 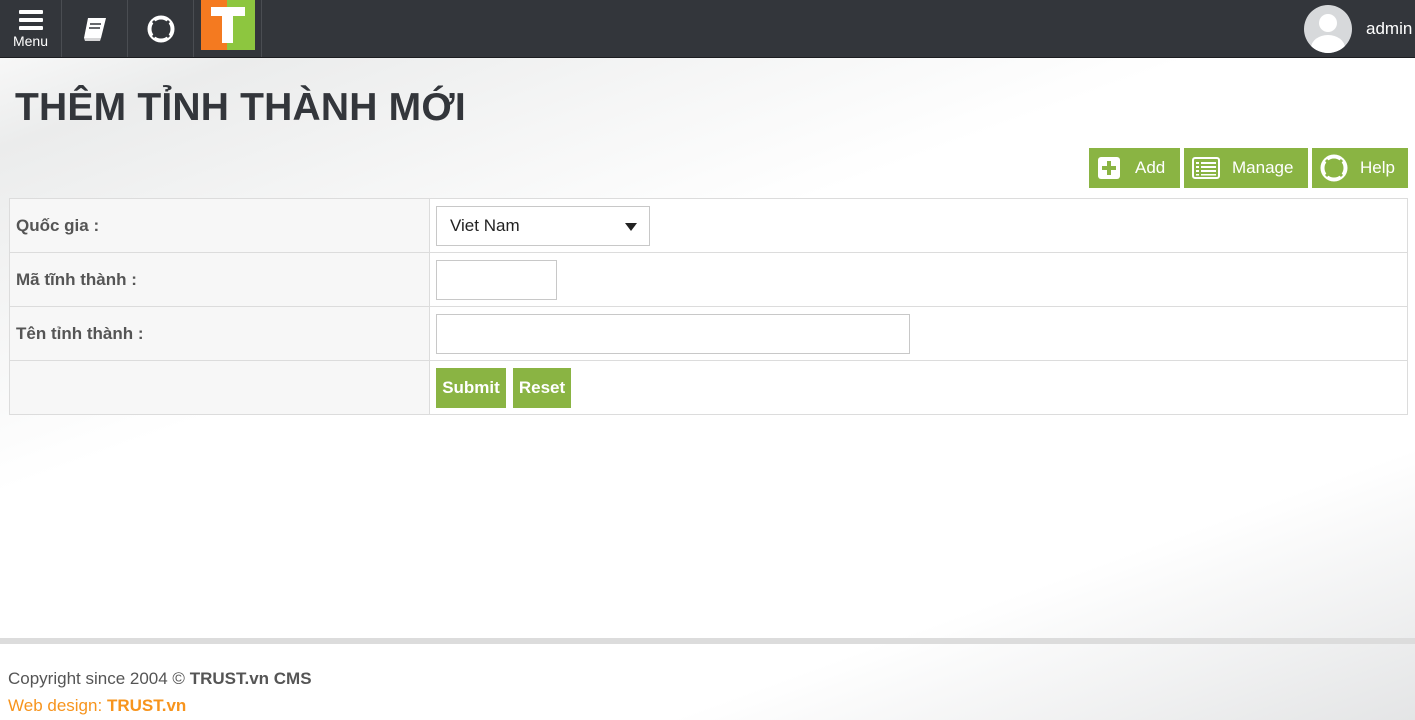 What do you see at coordinates (708, 387) in the screenshot?
I see `form-row-buttons: Submit Reset` at bounding box center [708, 387].